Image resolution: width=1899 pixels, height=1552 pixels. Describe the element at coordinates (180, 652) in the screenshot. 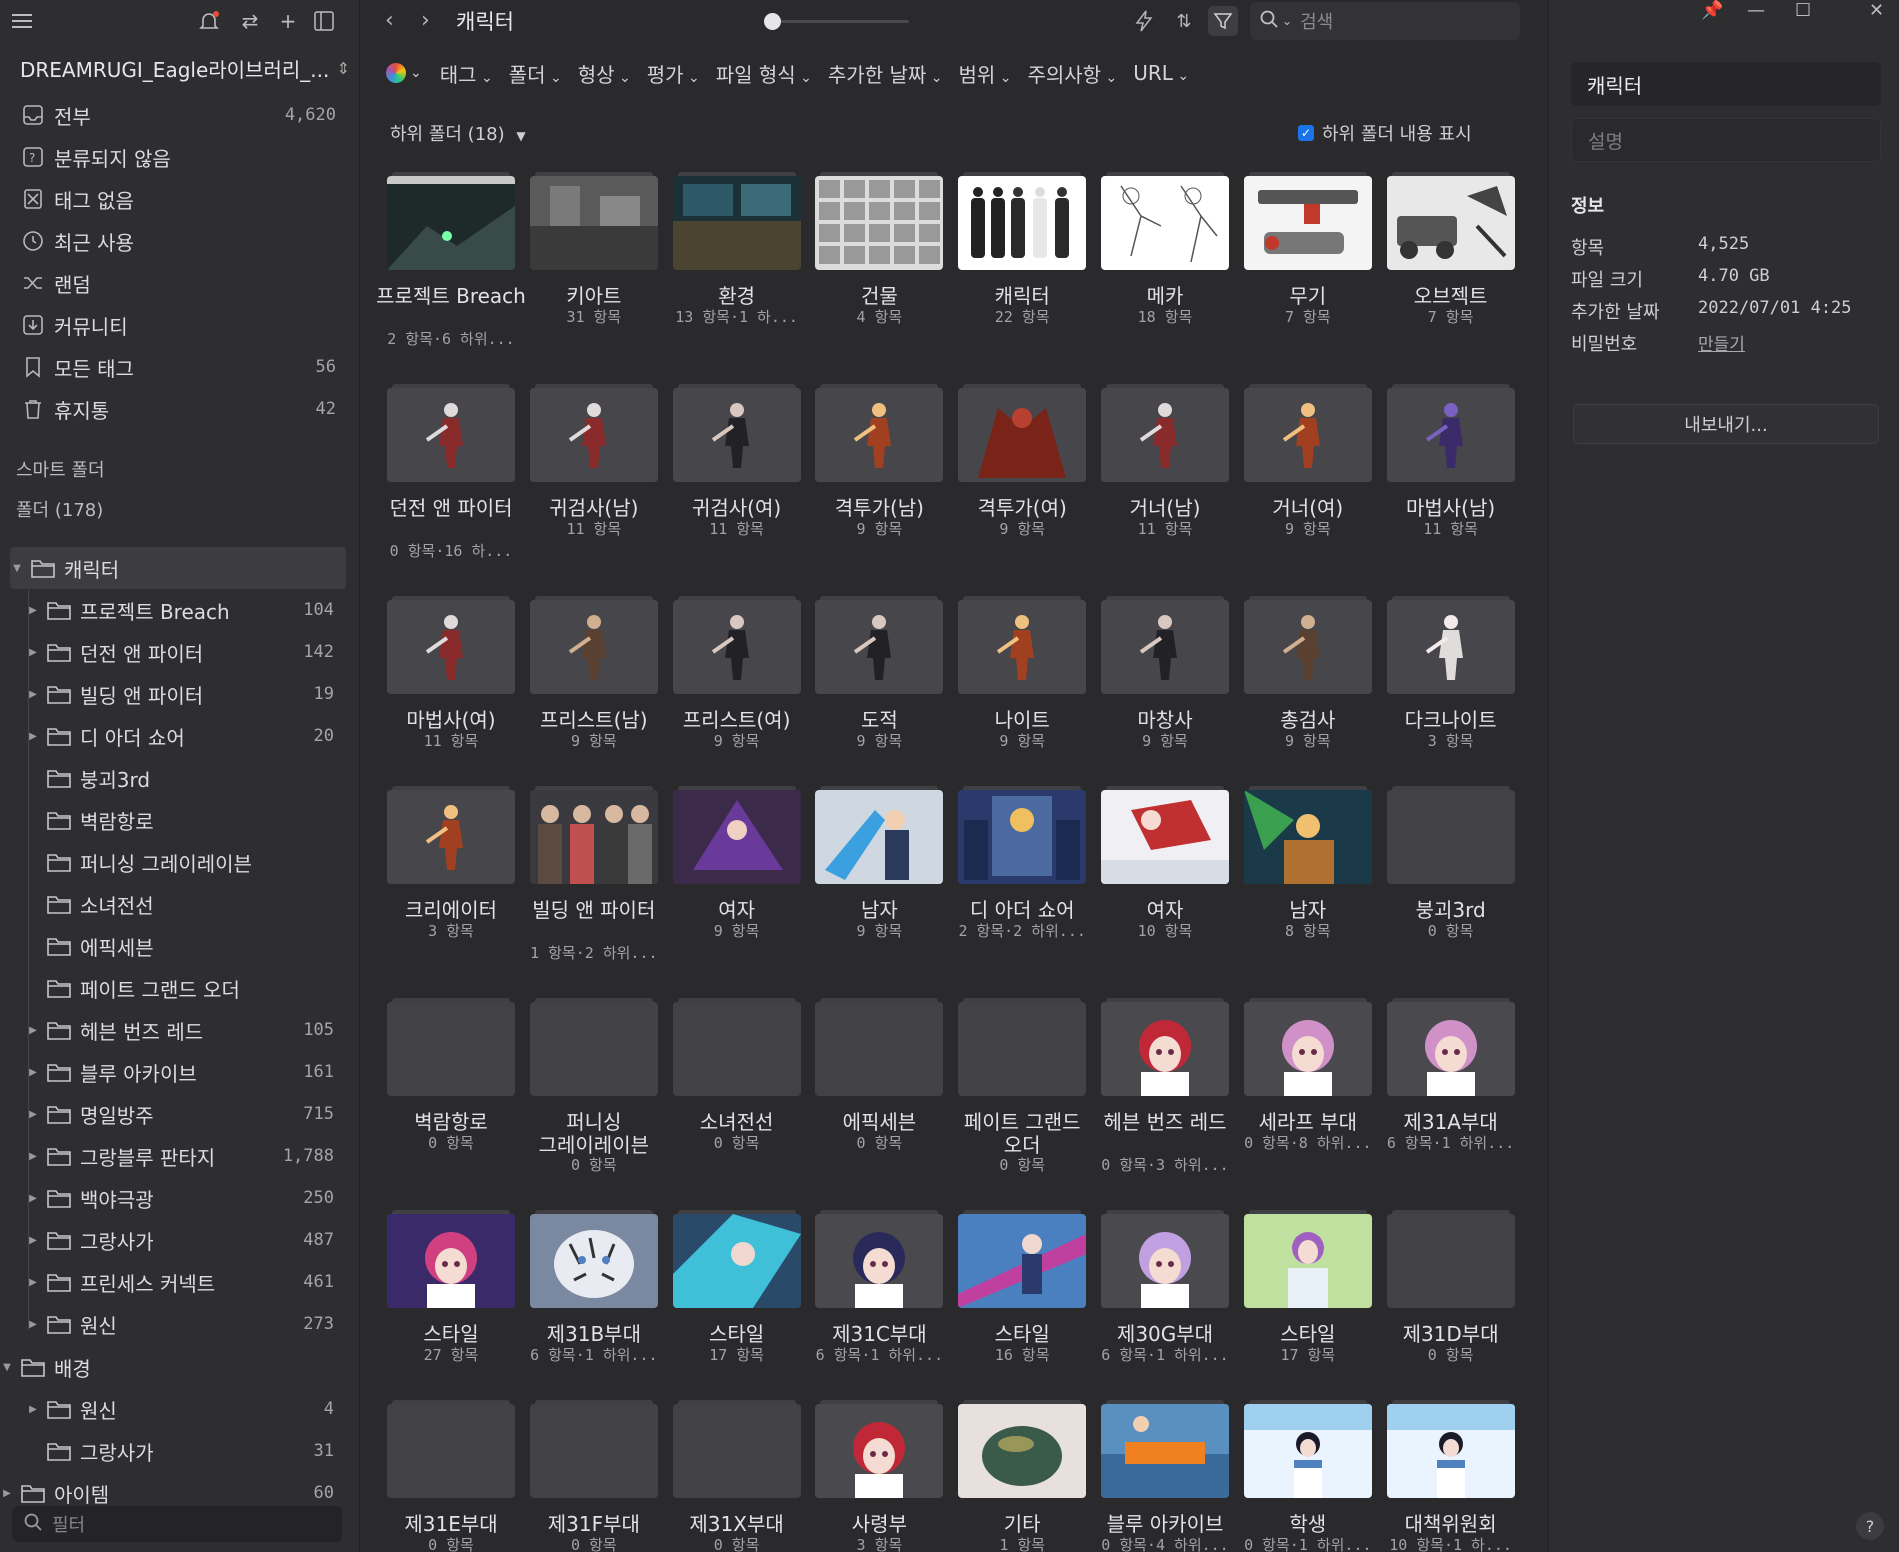

I see `tree-folder: ▶ 던전 앤 파이터 142` at that location.